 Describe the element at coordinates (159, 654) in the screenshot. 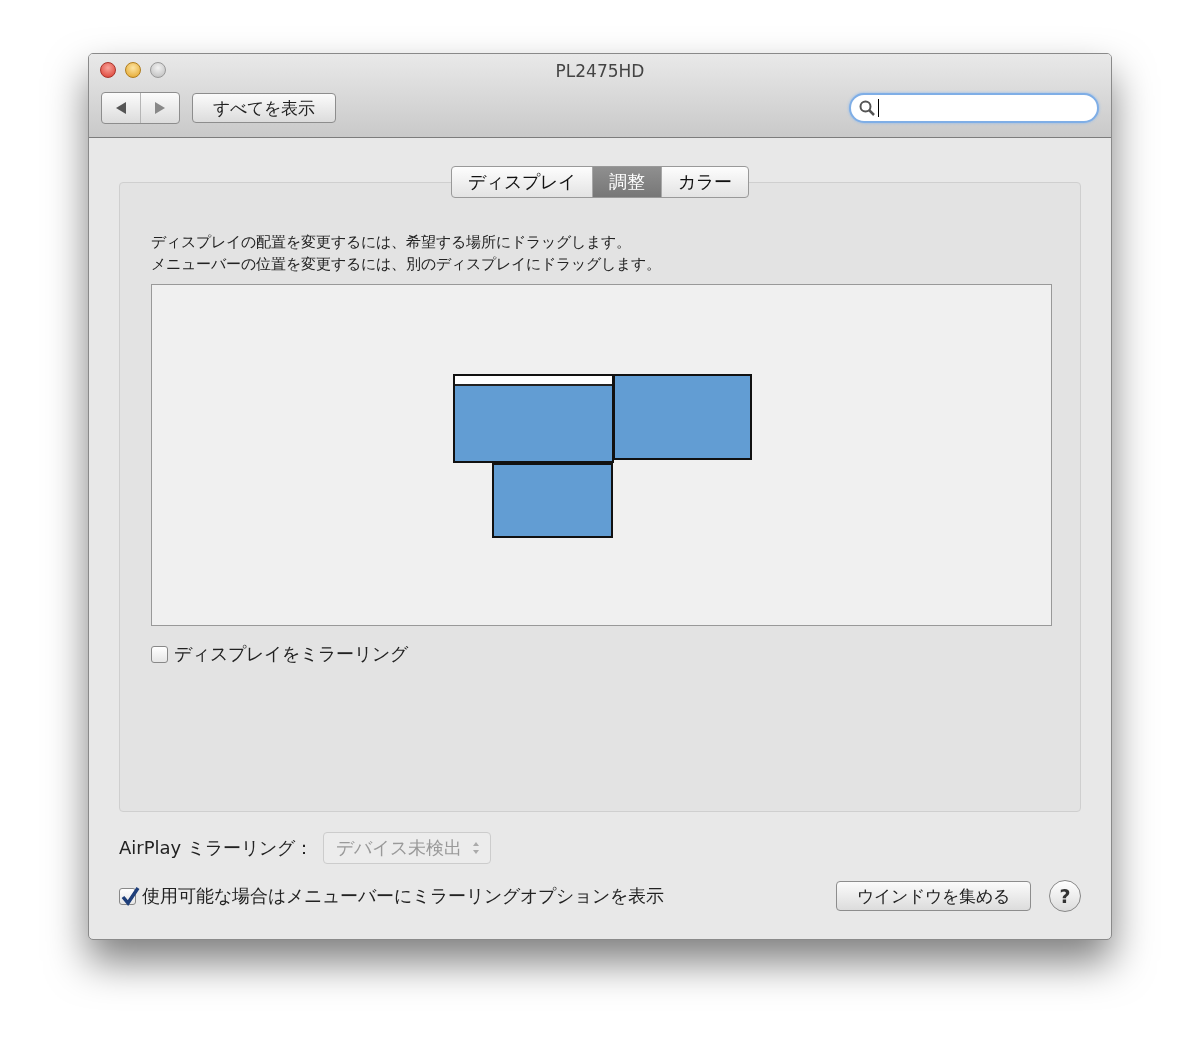

I see `checkbox` at that location.